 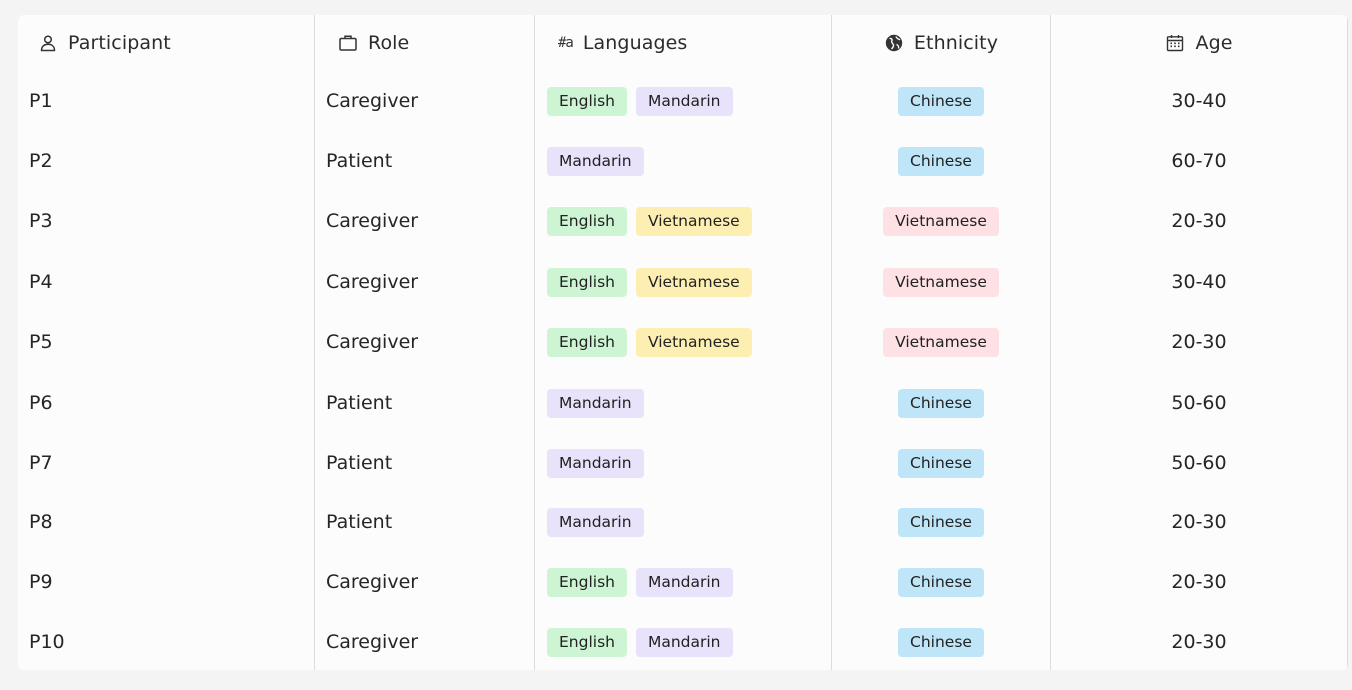 I want to click on language-icon: #a, so click(x=566, y=43).